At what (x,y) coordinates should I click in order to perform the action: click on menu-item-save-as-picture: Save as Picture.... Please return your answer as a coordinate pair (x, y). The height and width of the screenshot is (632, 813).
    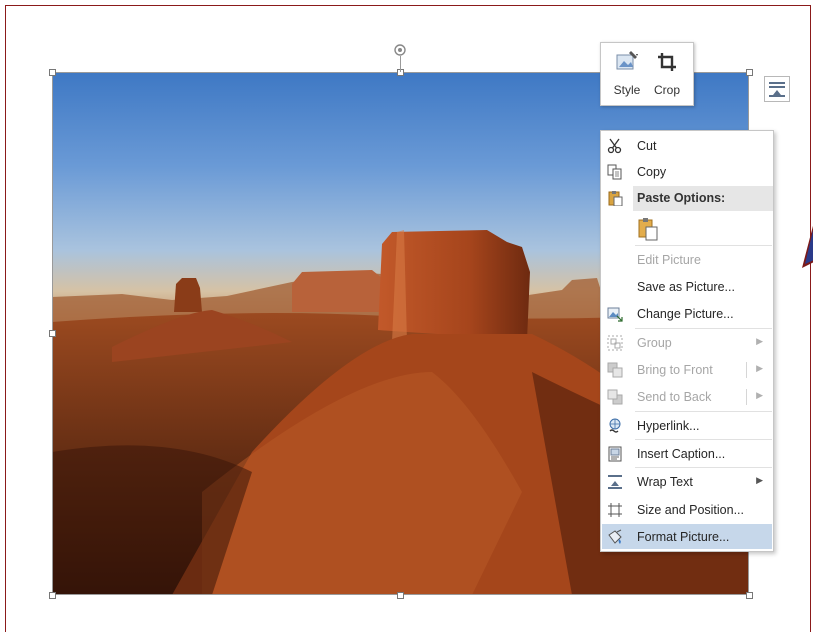
    Looking at the image, I should click on (687, 287).